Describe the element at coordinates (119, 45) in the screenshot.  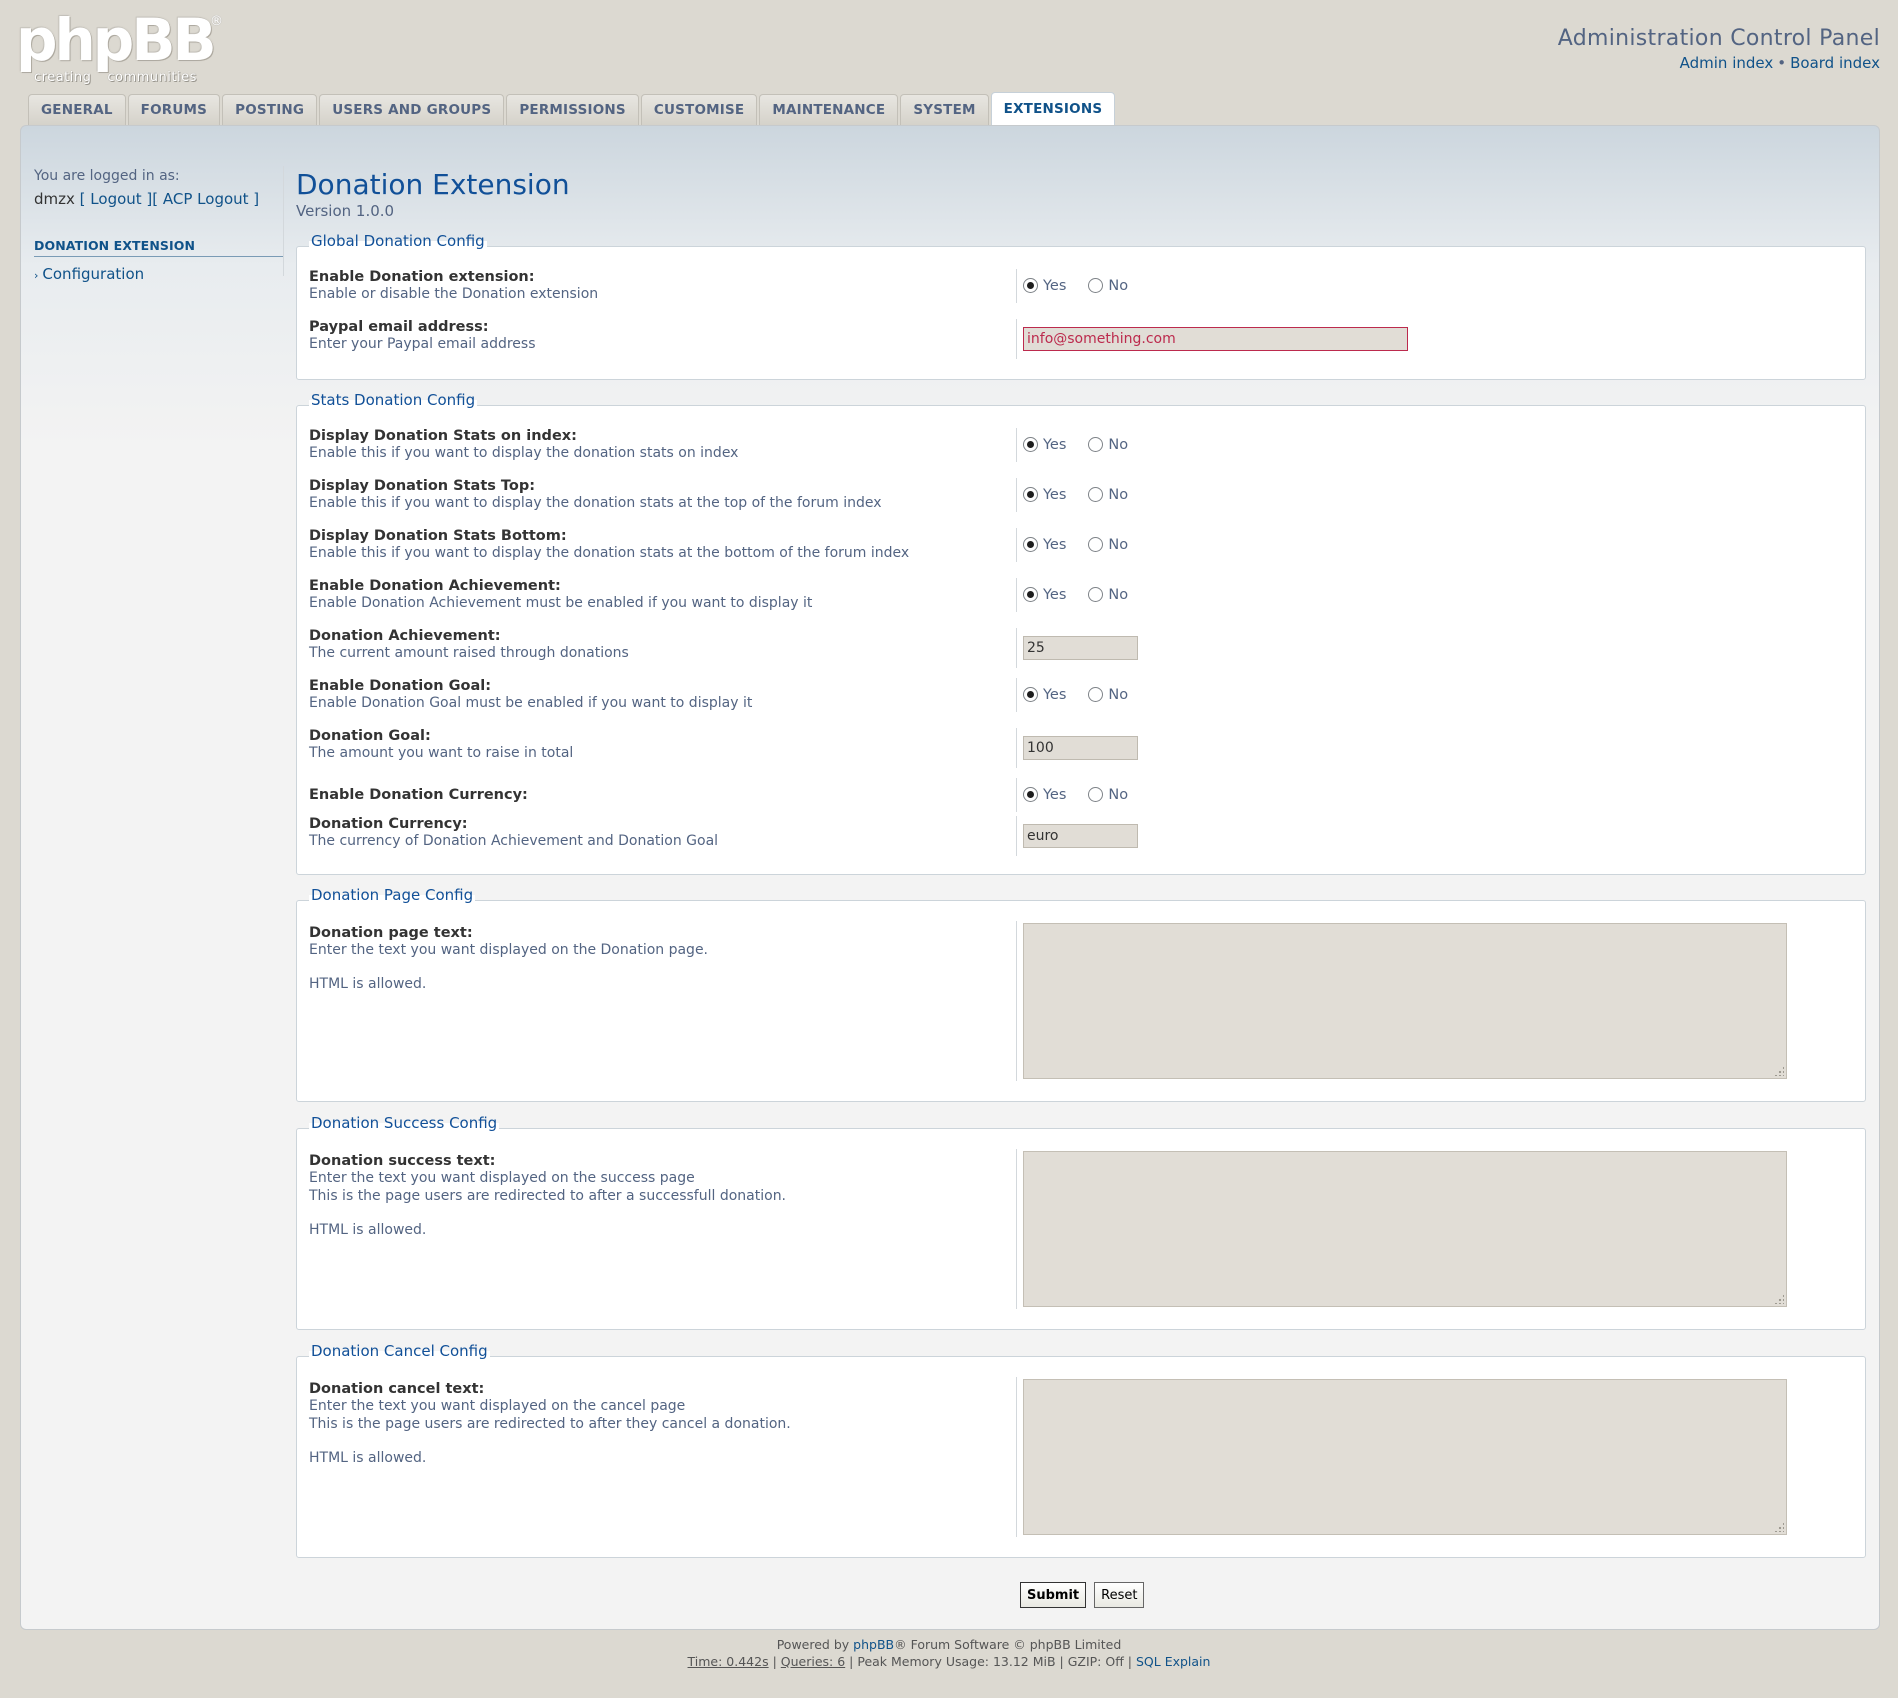
I see `phpbb-logo: phpBB ® creating communities` at that location.